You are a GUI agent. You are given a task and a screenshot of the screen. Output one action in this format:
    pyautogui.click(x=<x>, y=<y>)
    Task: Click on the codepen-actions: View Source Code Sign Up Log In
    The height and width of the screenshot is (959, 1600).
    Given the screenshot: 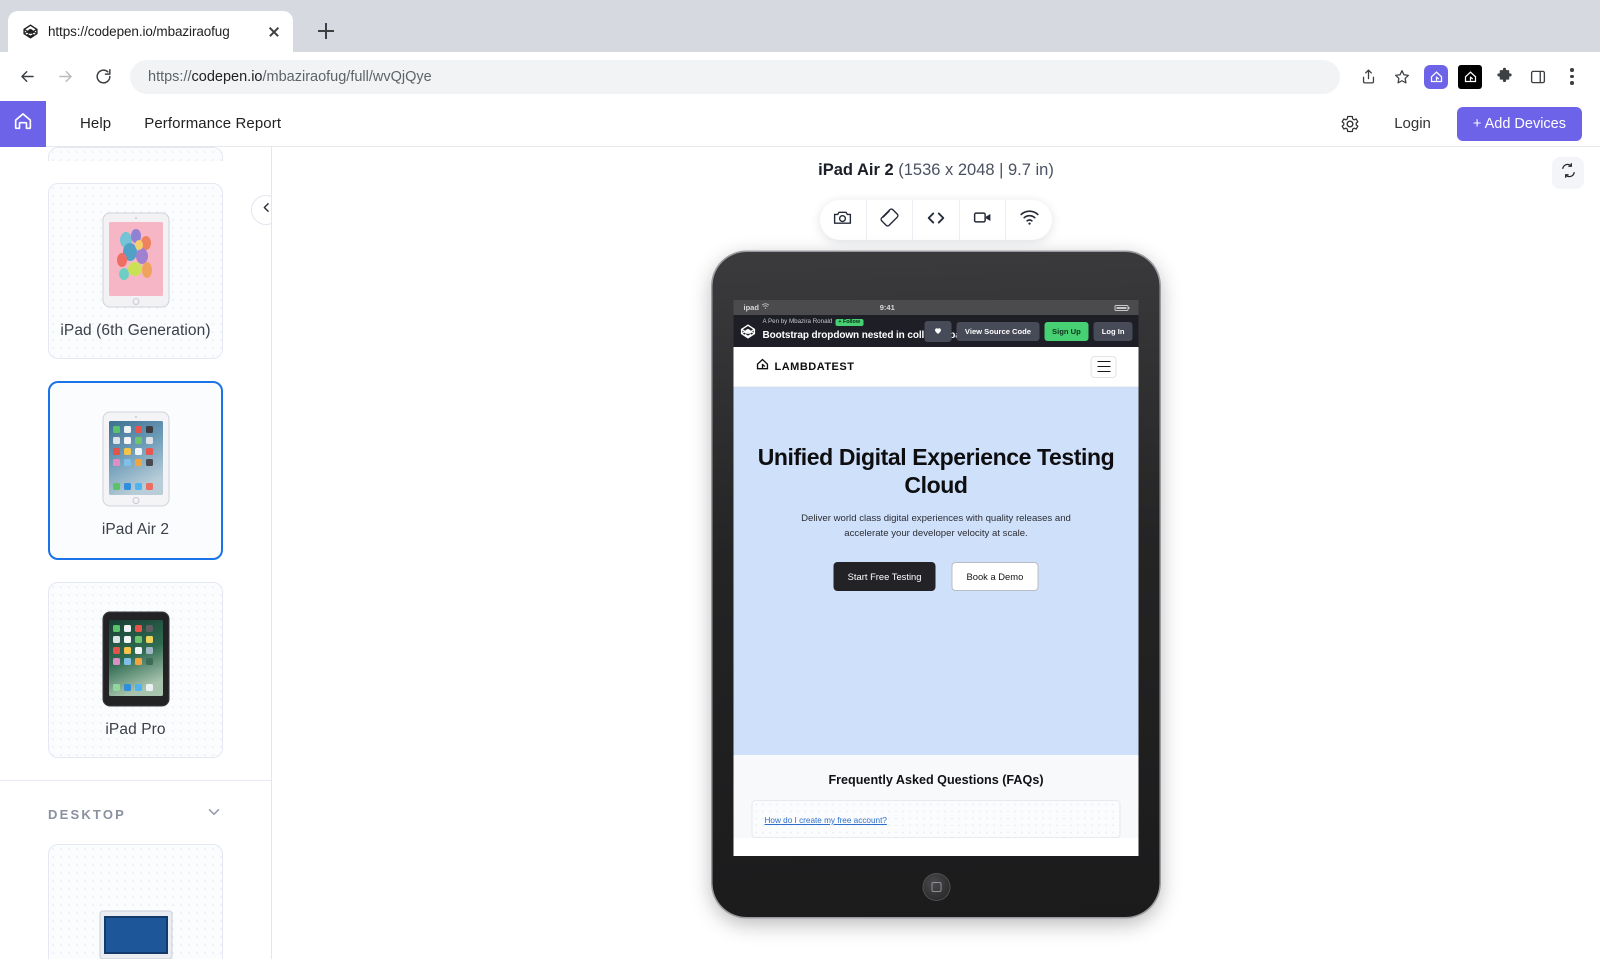 What is the action you would take?
    pyautogui.click(x=1028, y=331)
    